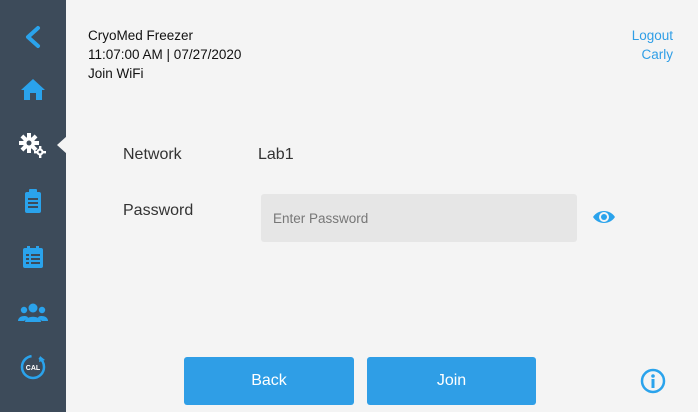 The image size is (698, 412). I want to click on svg-text: CAL, so click(33, 368).